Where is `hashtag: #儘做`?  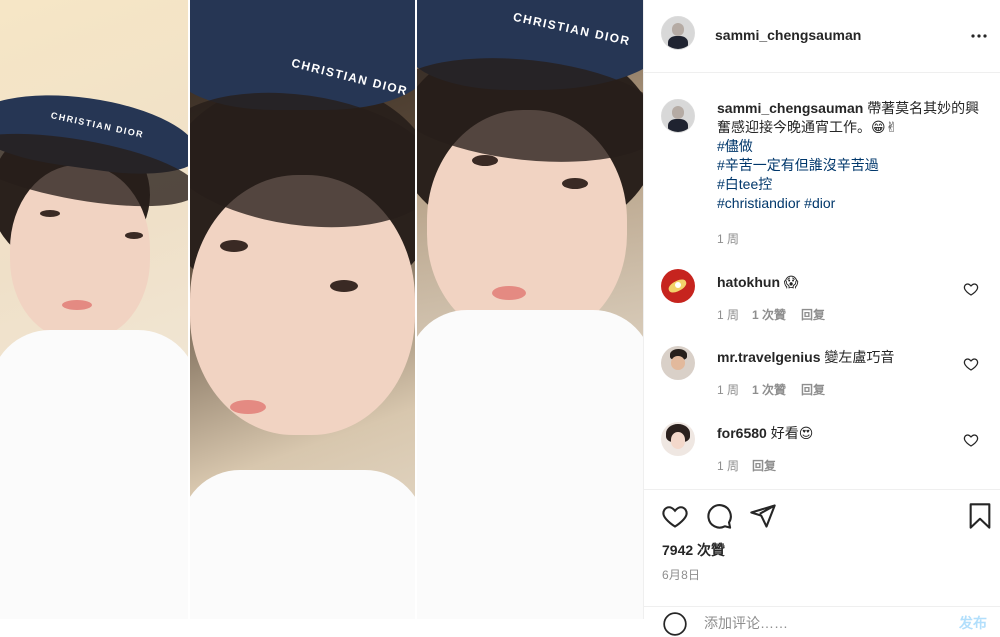
hashtag: #儘做 is located at coordinates (852, 146).